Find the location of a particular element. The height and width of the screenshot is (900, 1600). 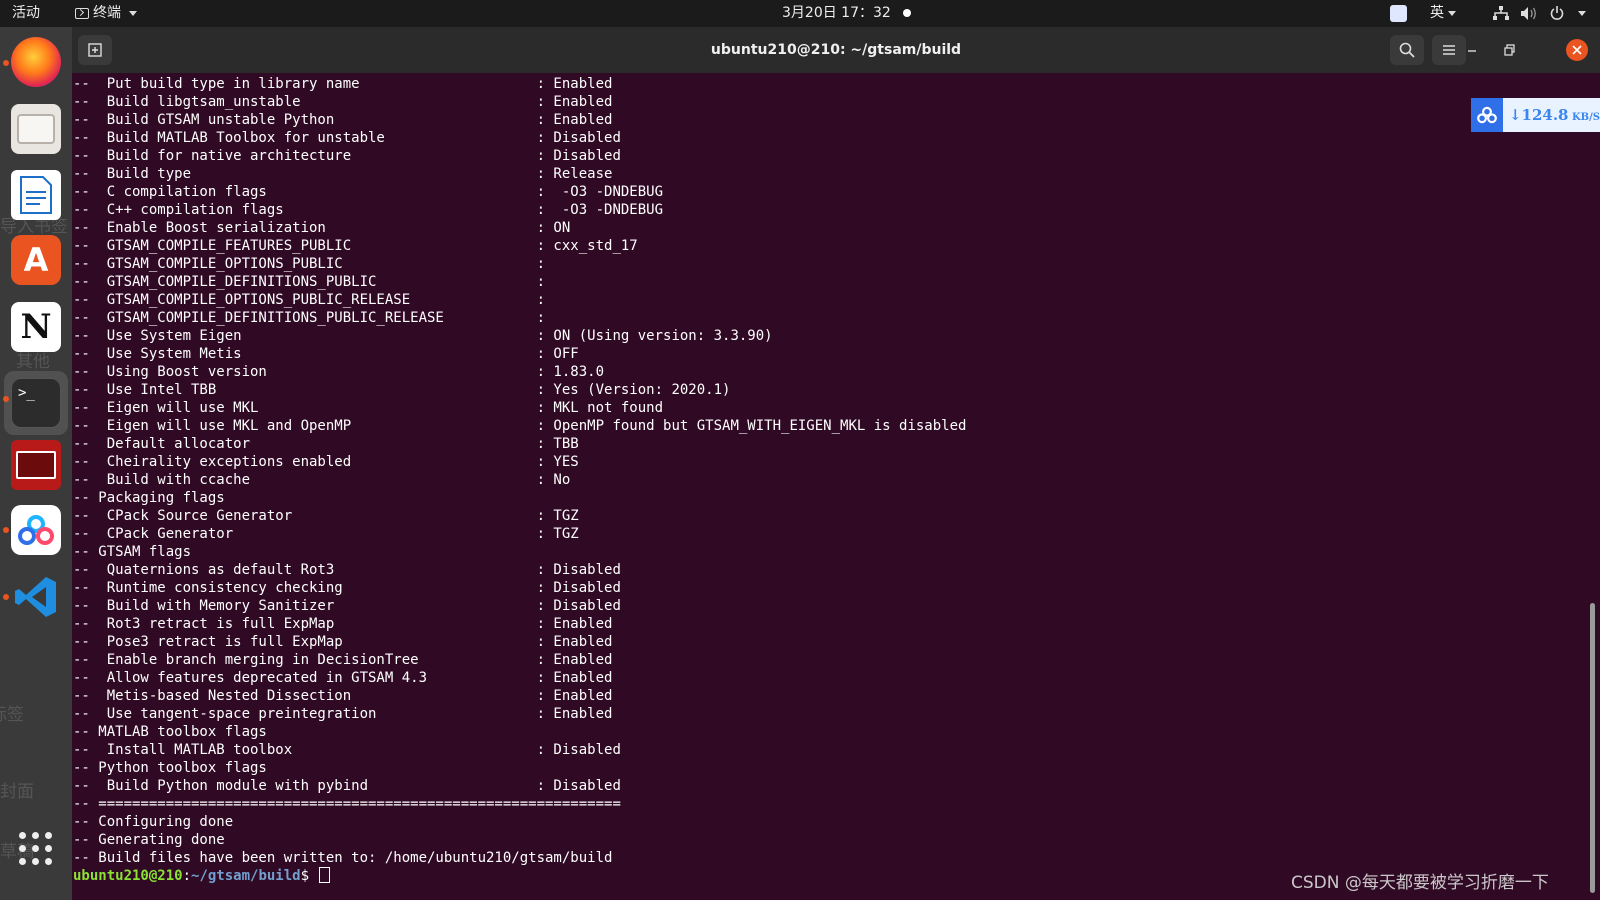

bg-text: 标签 is located at coordinates (12, 715).